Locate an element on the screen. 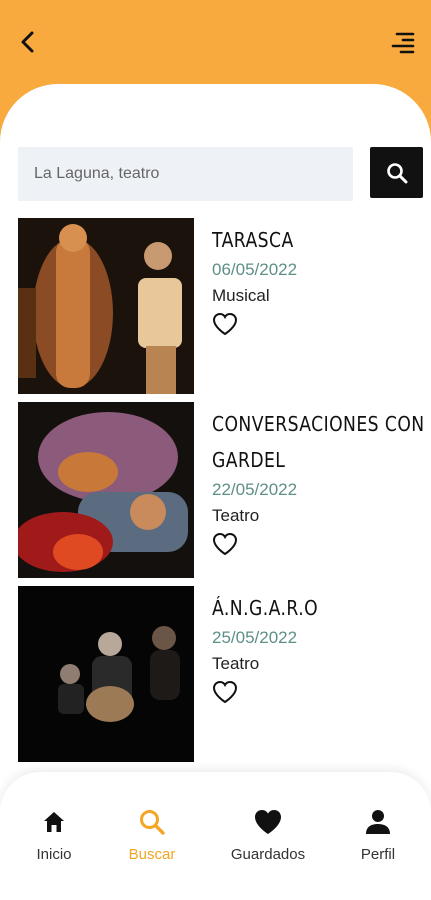 The width and height of the screenshot is (431, 900). search-bar is located at coordinates (220, 174).